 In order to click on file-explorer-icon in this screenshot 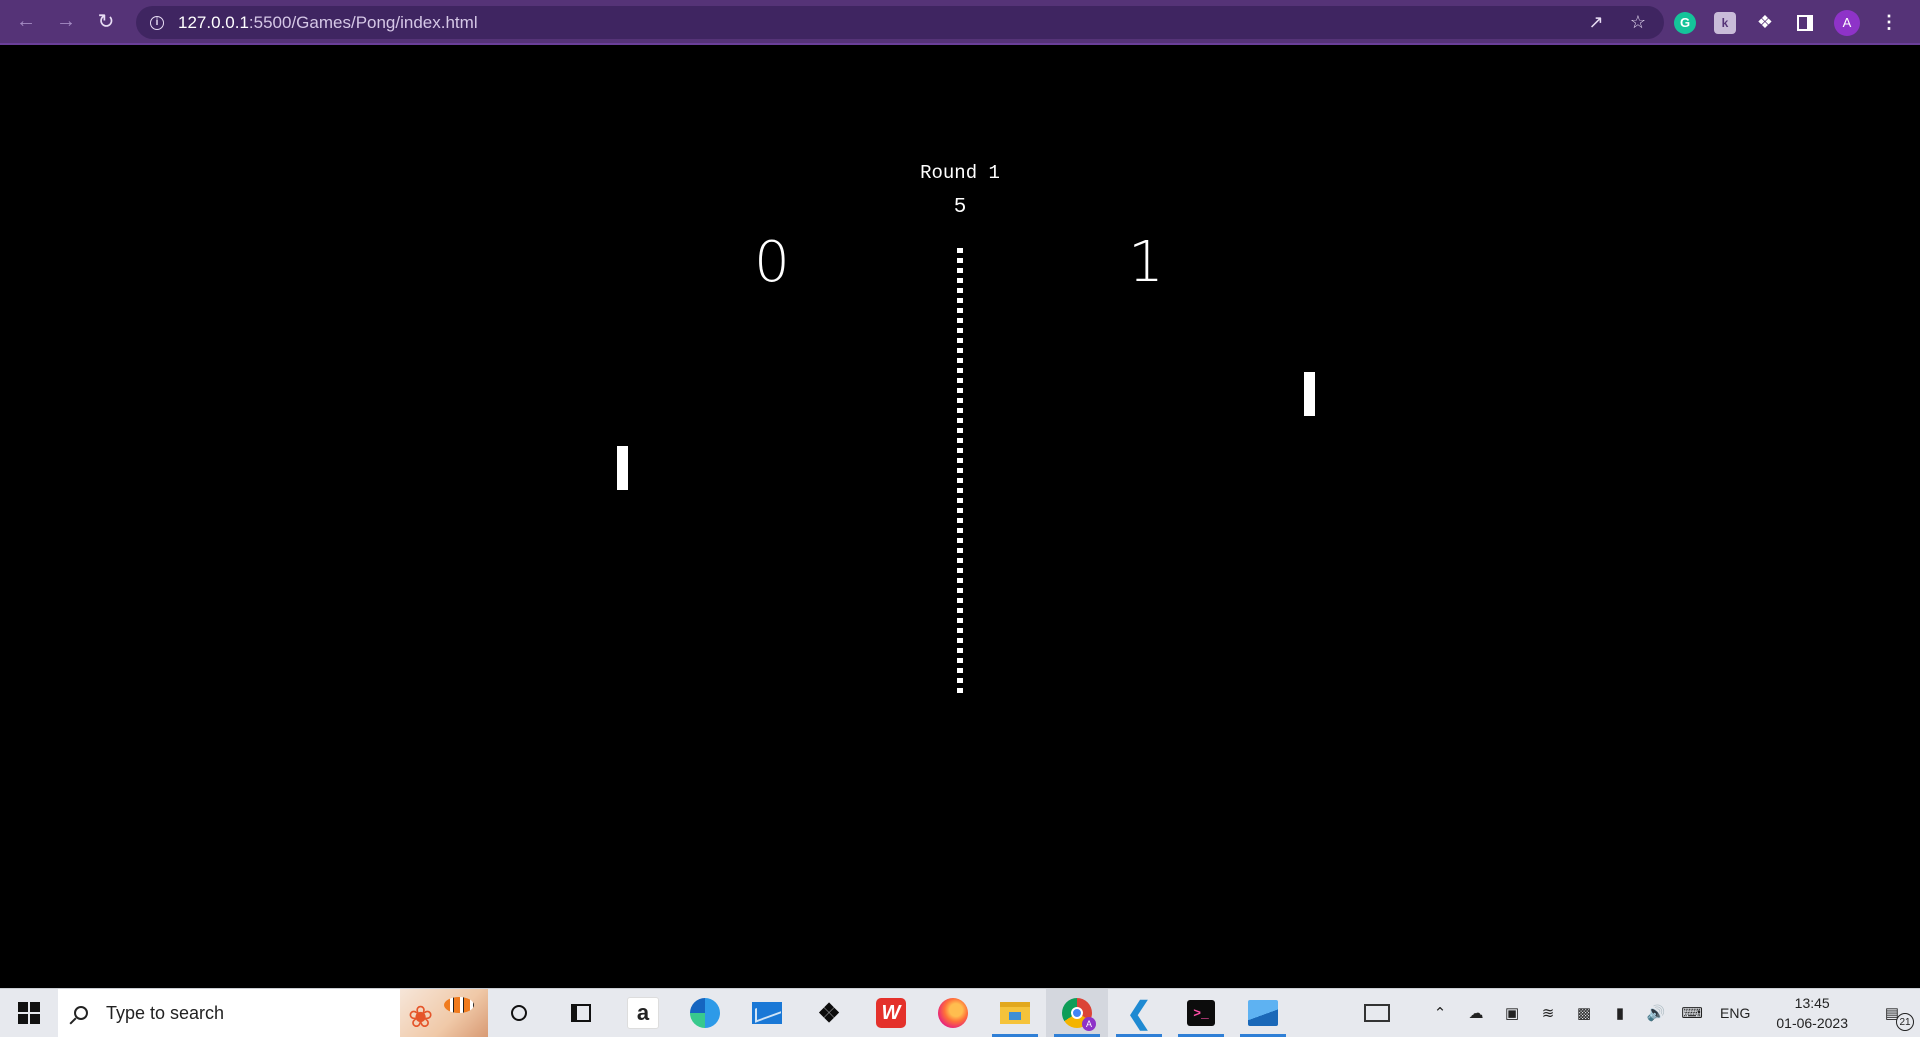, I will do `click(1015, 1013)`.